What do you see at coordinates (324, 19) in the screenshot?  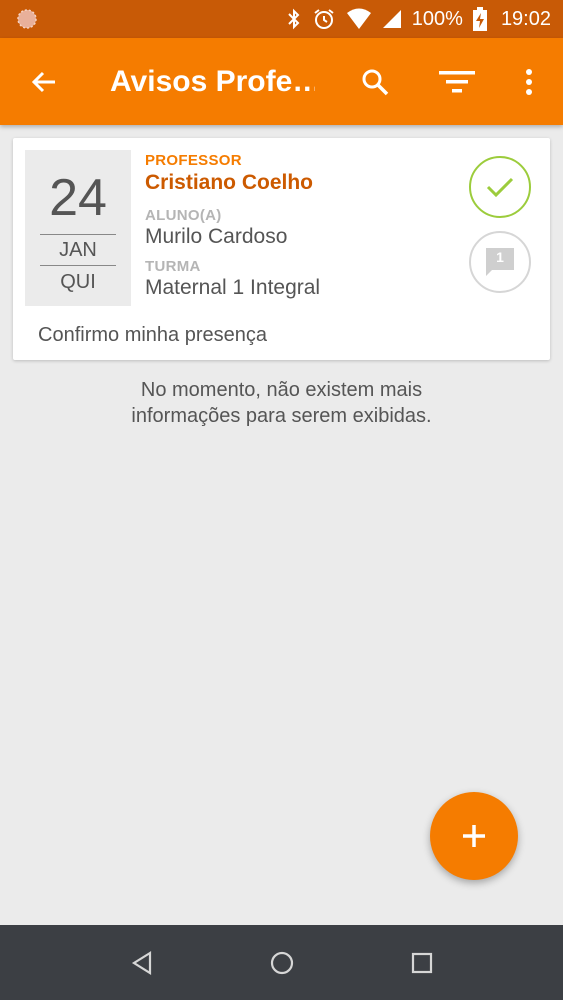 I see `alarm-icon` at bounding box center [324, 19].